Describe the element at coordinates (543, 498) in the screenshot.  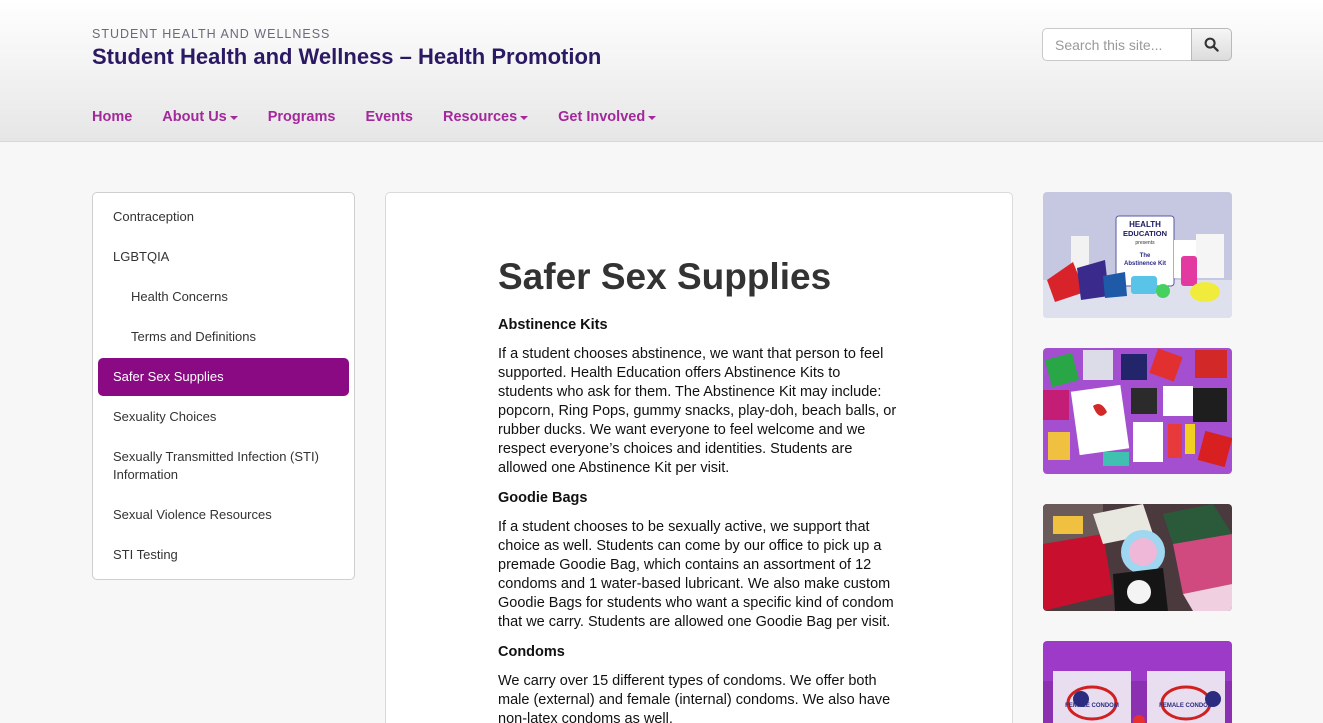
I see `section-heading-goodie-bags: Goodie Bags` at that location.